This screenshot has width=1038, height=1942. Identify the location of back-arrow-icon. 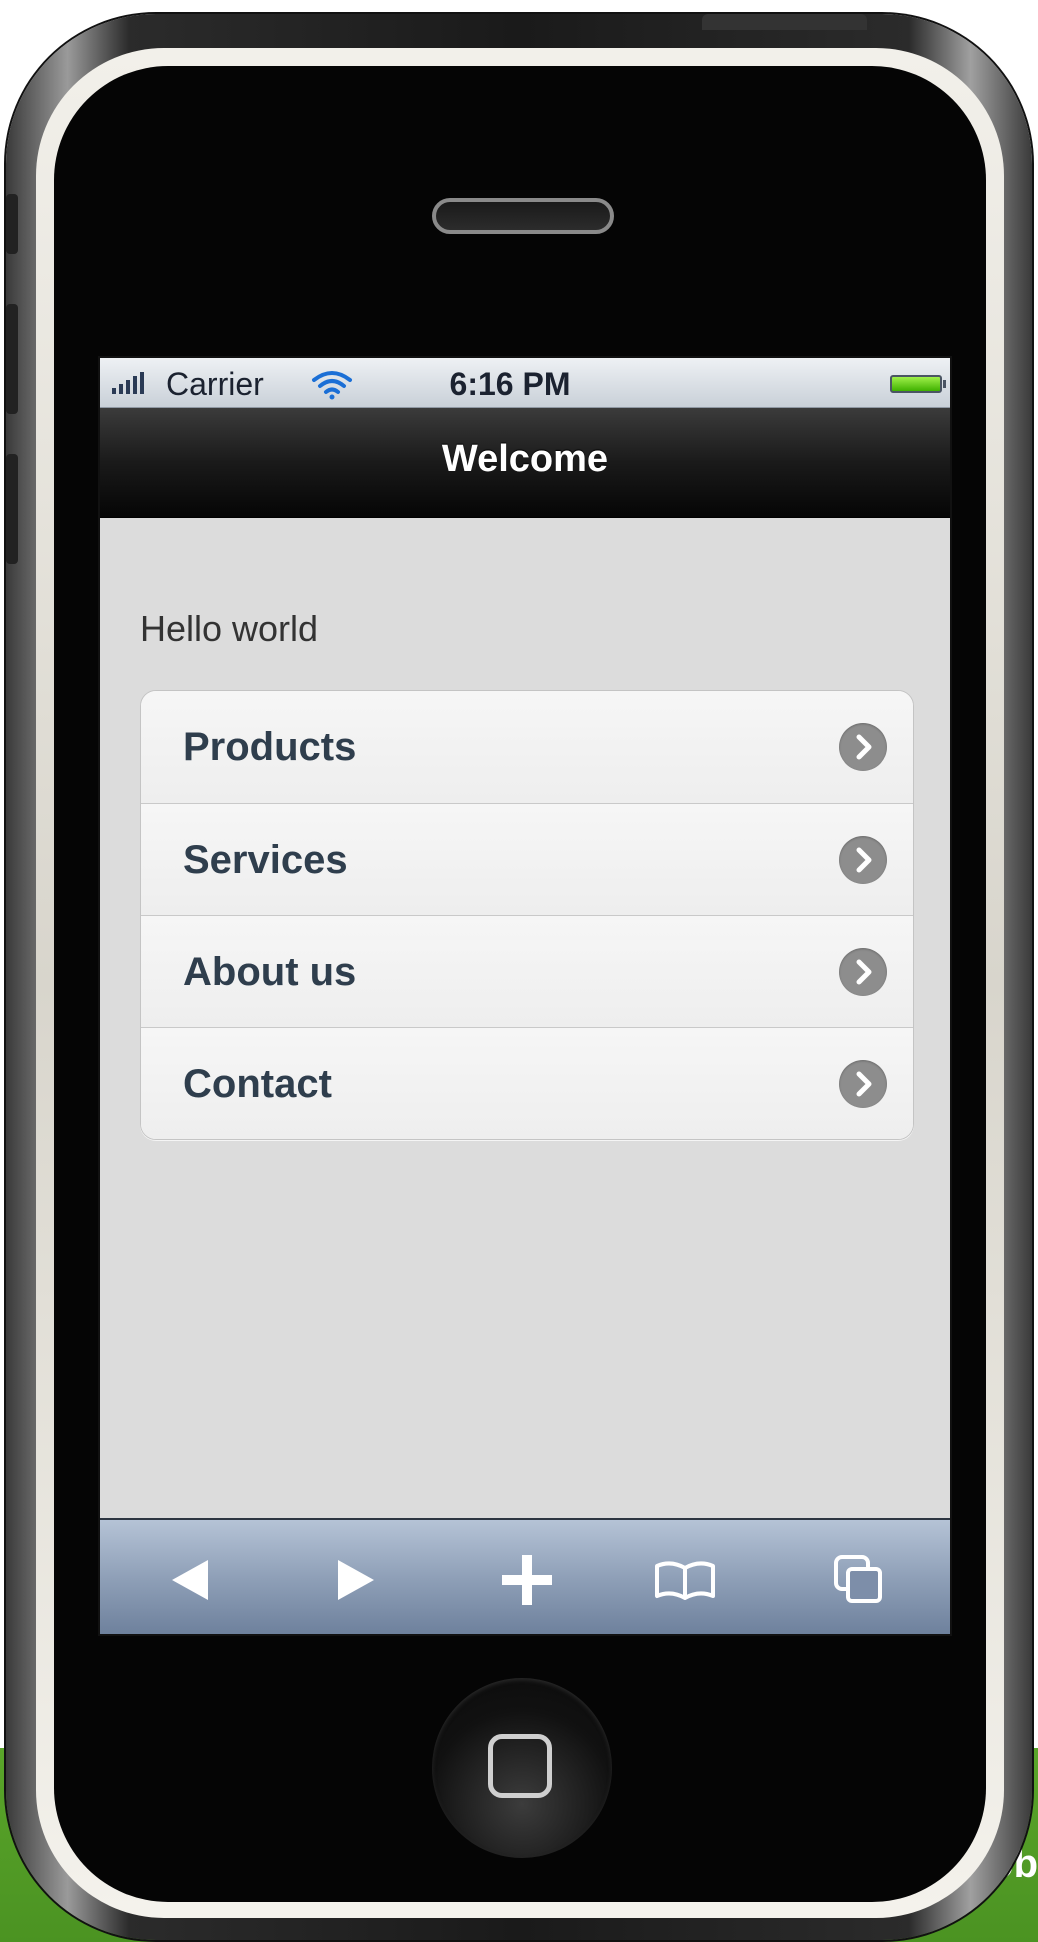
(190, 1580).